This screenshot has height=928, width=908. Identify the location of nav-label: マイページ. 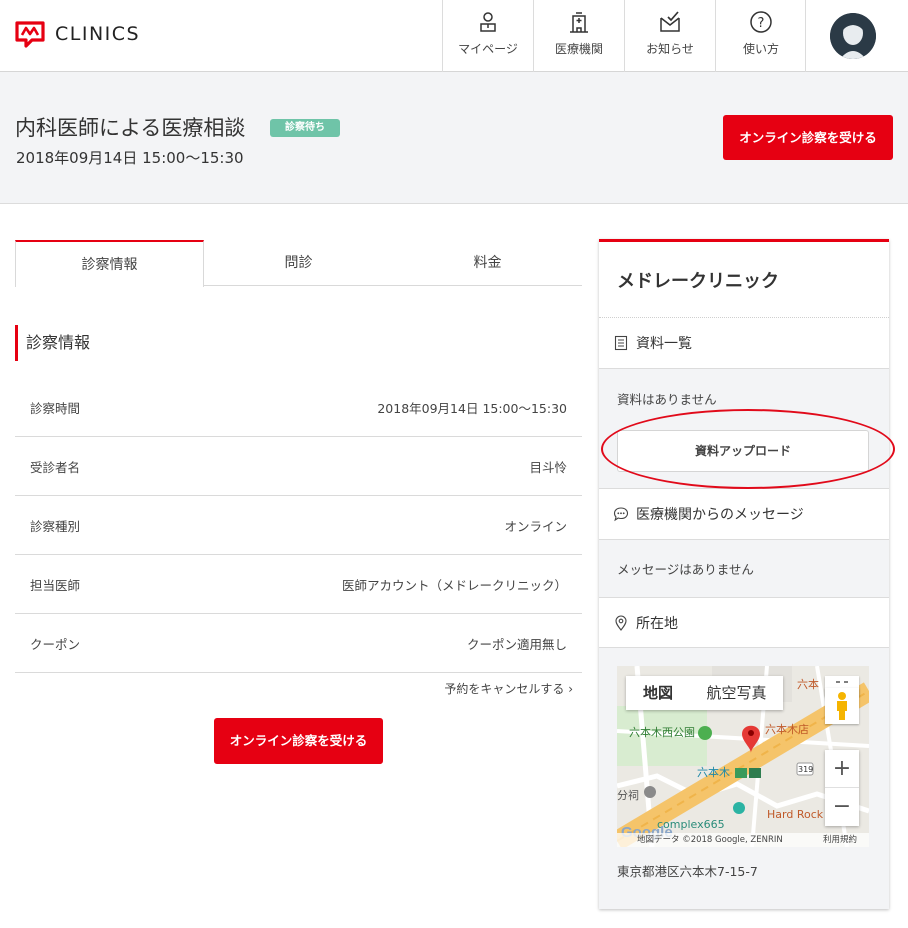
(488, 49).